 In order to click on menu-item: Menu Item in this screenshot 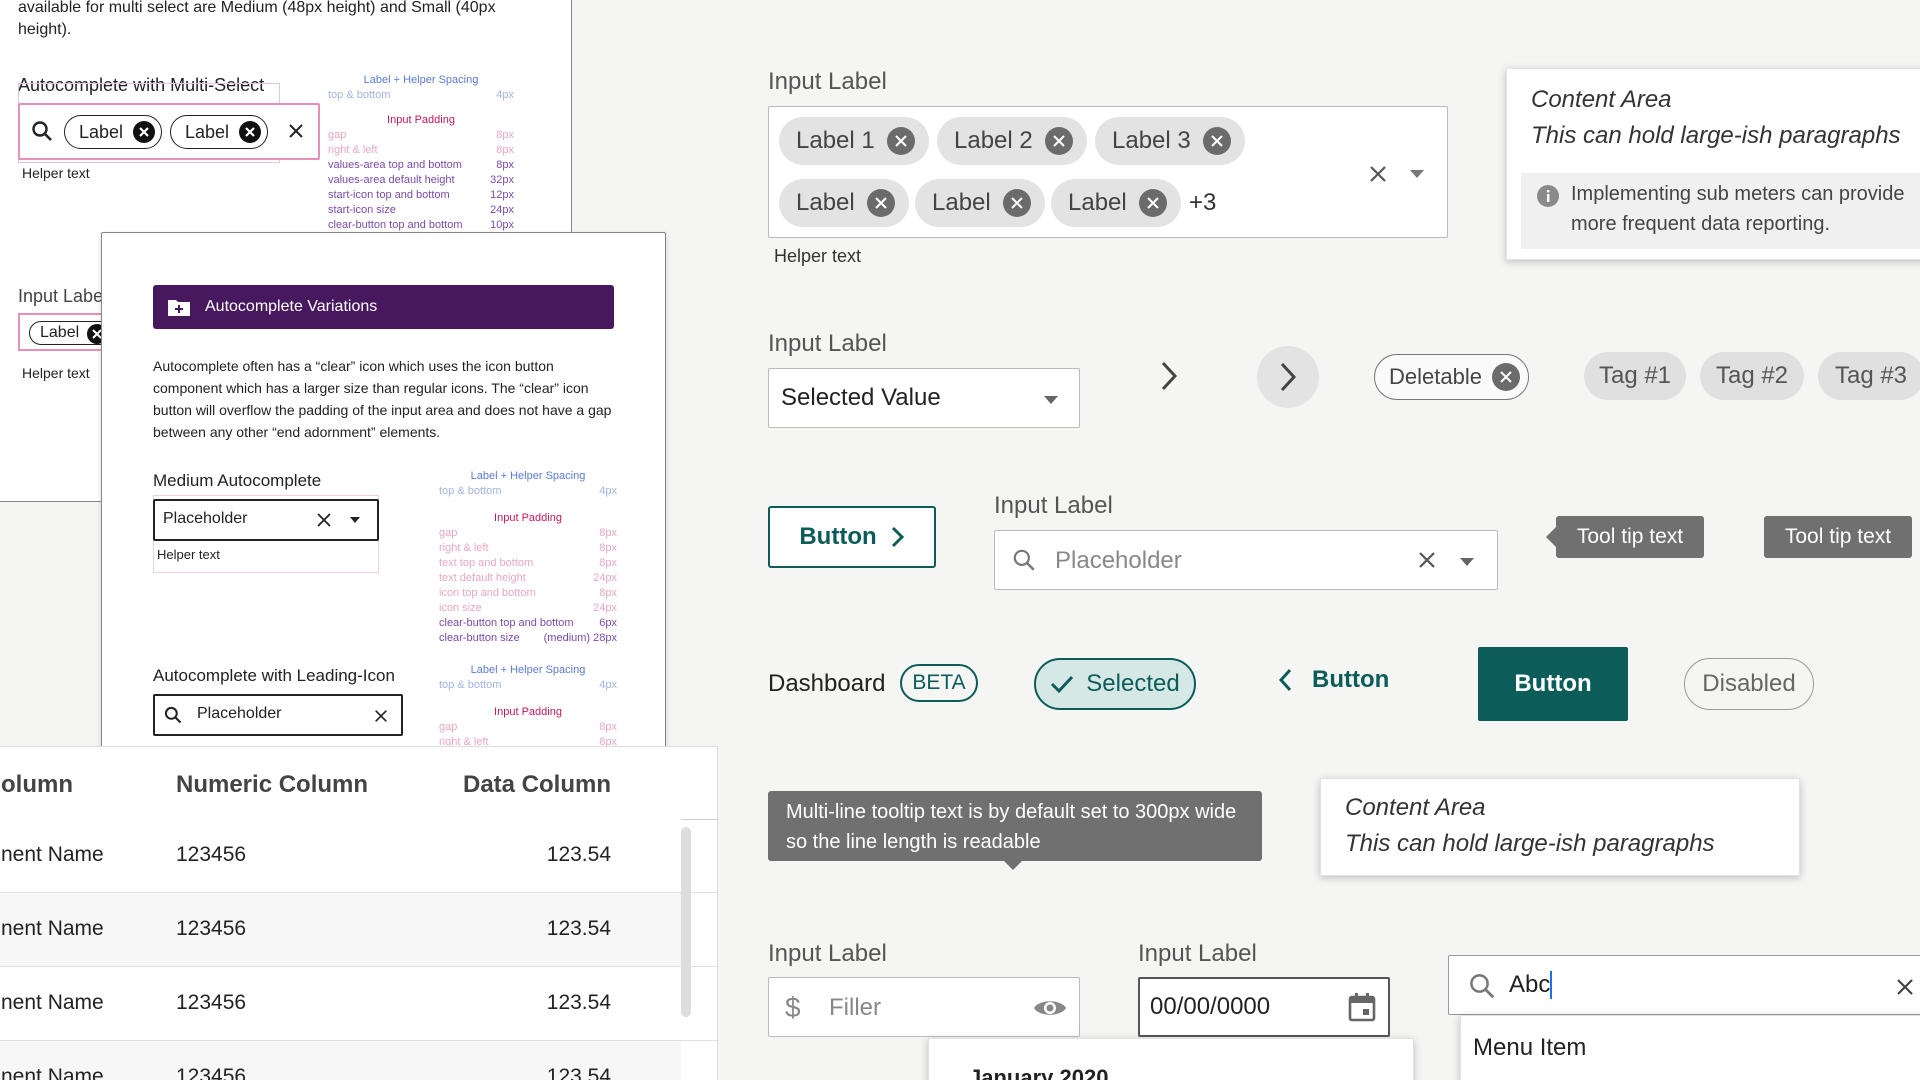, I will do `click(1529, 1048)`.